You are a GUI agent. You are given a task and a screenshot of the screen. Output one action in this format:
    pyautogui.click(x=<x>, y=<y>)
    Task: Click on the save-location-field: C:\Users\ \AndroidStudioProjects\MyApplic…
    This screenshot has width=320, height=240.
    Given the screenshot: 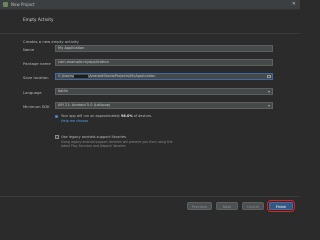 What is the action you would take?
    pyautogui.click(x=164, y=76)
    